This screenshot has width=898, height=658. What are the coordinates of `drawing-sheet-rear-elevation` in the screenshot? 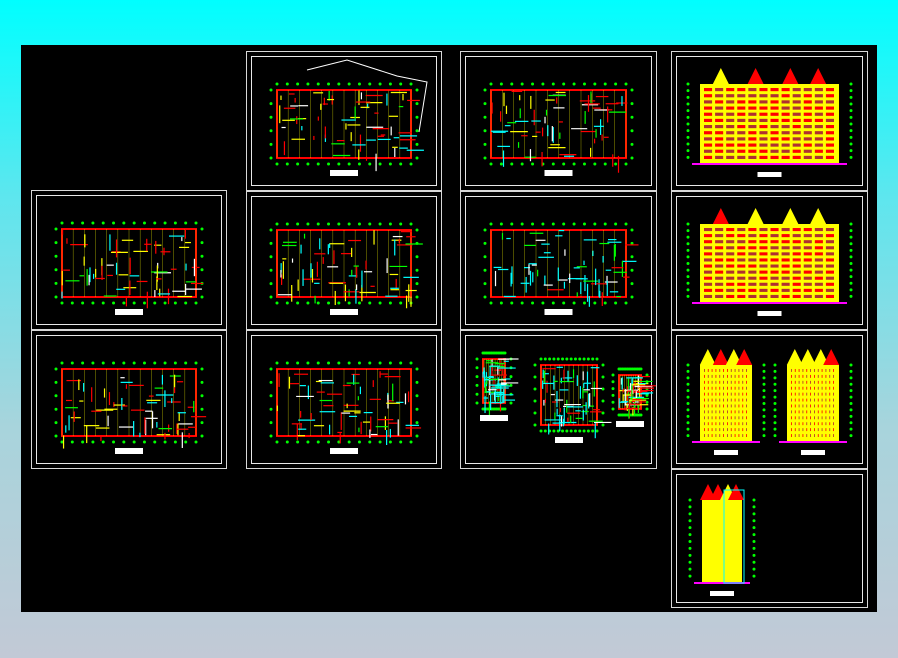 It's located at (769, 260).